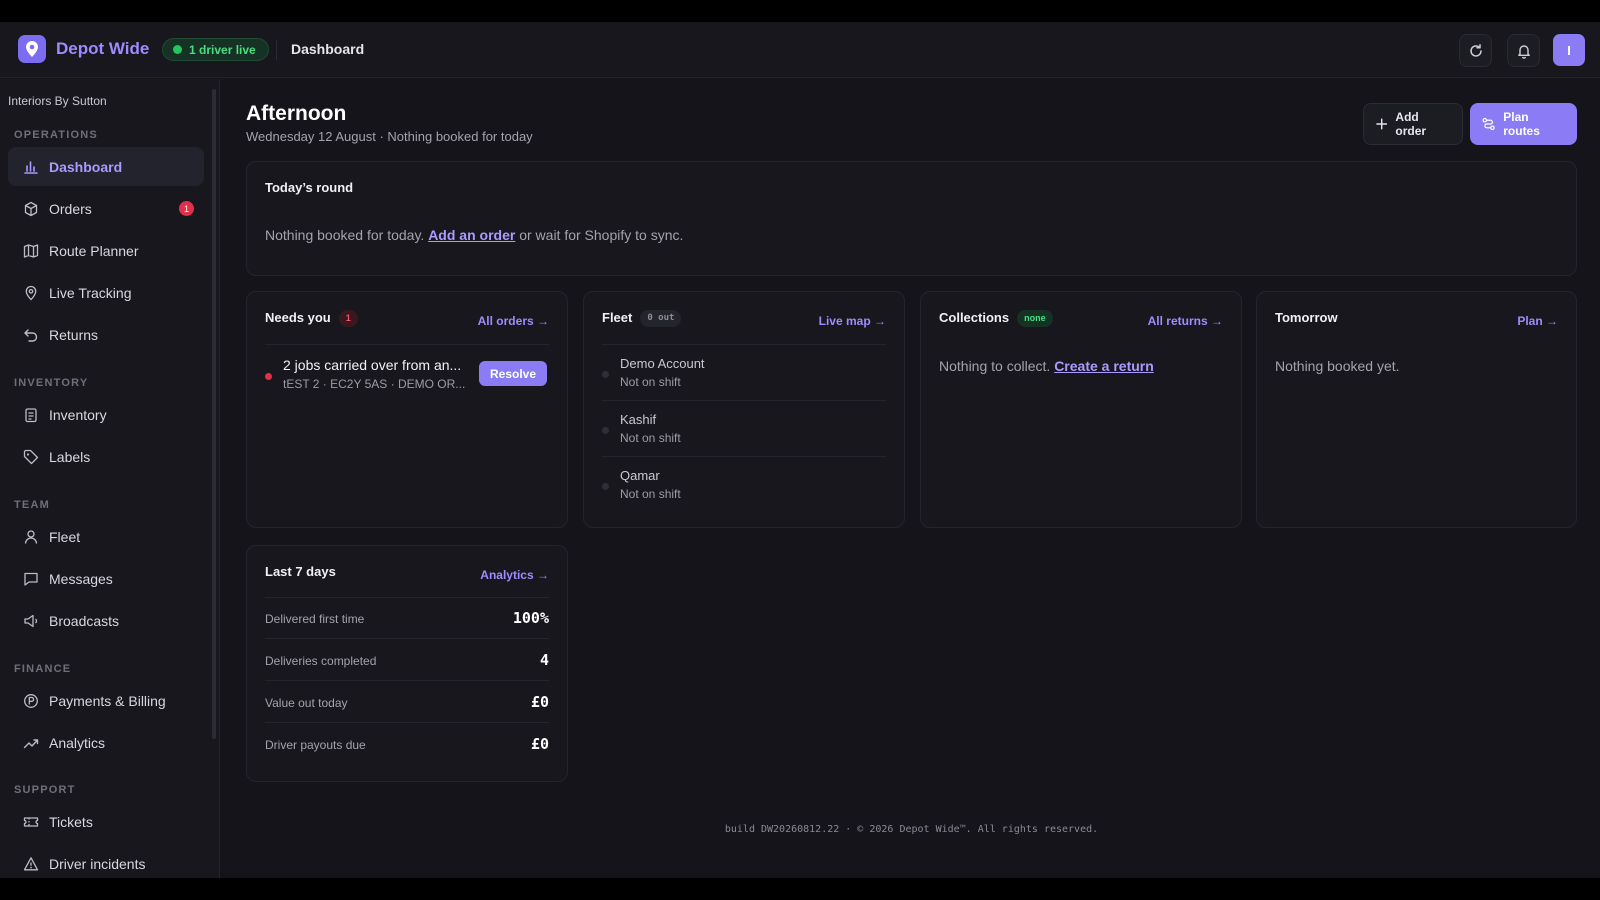  I want to click on last-7-days-title: Last 7 days, so click(300, 571).